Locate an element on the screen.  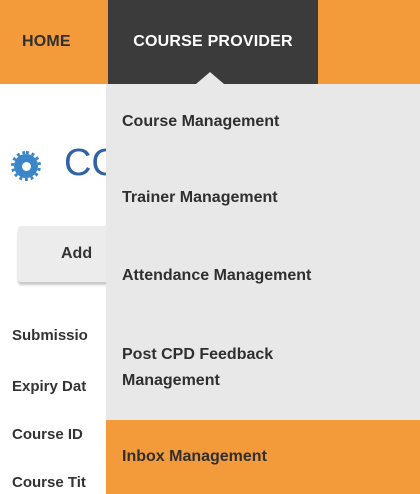
field-label-submission: Submissio is located at coordinates (50, 335).